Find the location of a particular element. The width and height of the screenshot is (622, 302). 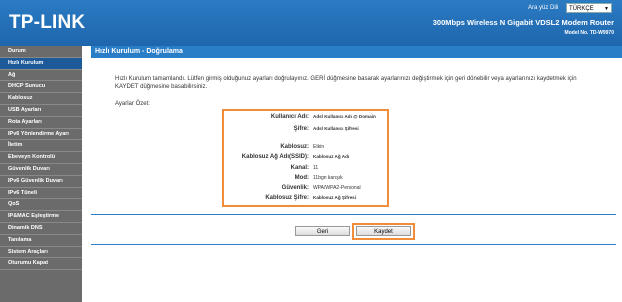

summary-row-password: Şifre: Adsl Kullanıcı Şifresi is located at coordinates (307, 129).